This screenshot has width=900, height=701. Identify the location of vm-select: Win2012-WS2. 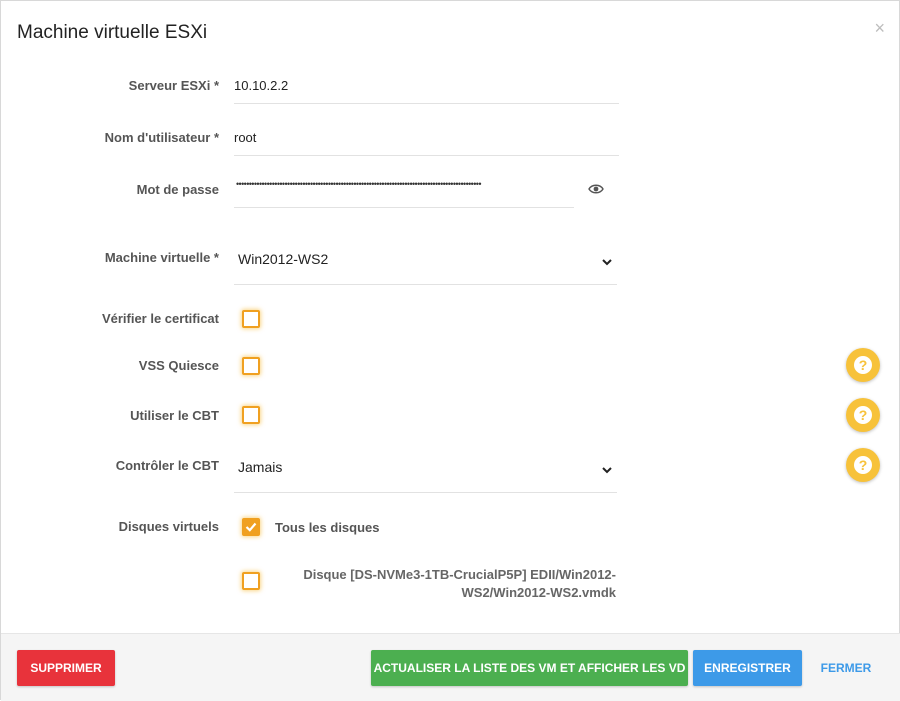
(425, 268).